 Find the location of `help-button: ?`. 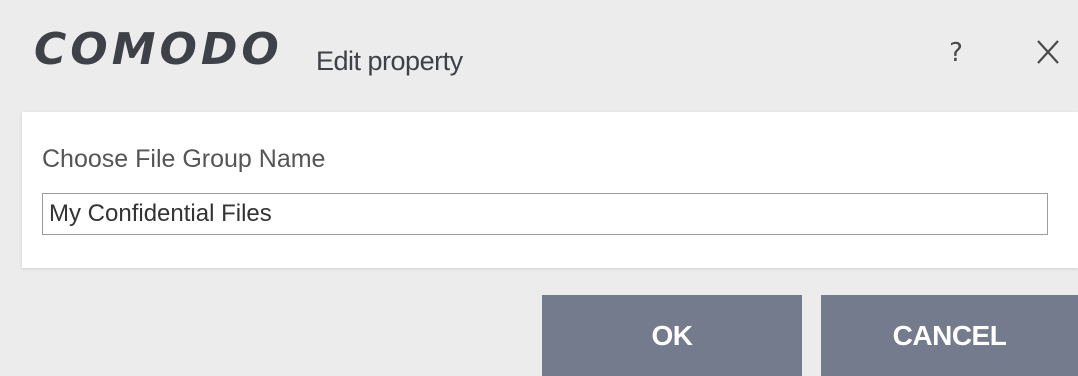

help-button: ? is located at coordinates (956, 53).